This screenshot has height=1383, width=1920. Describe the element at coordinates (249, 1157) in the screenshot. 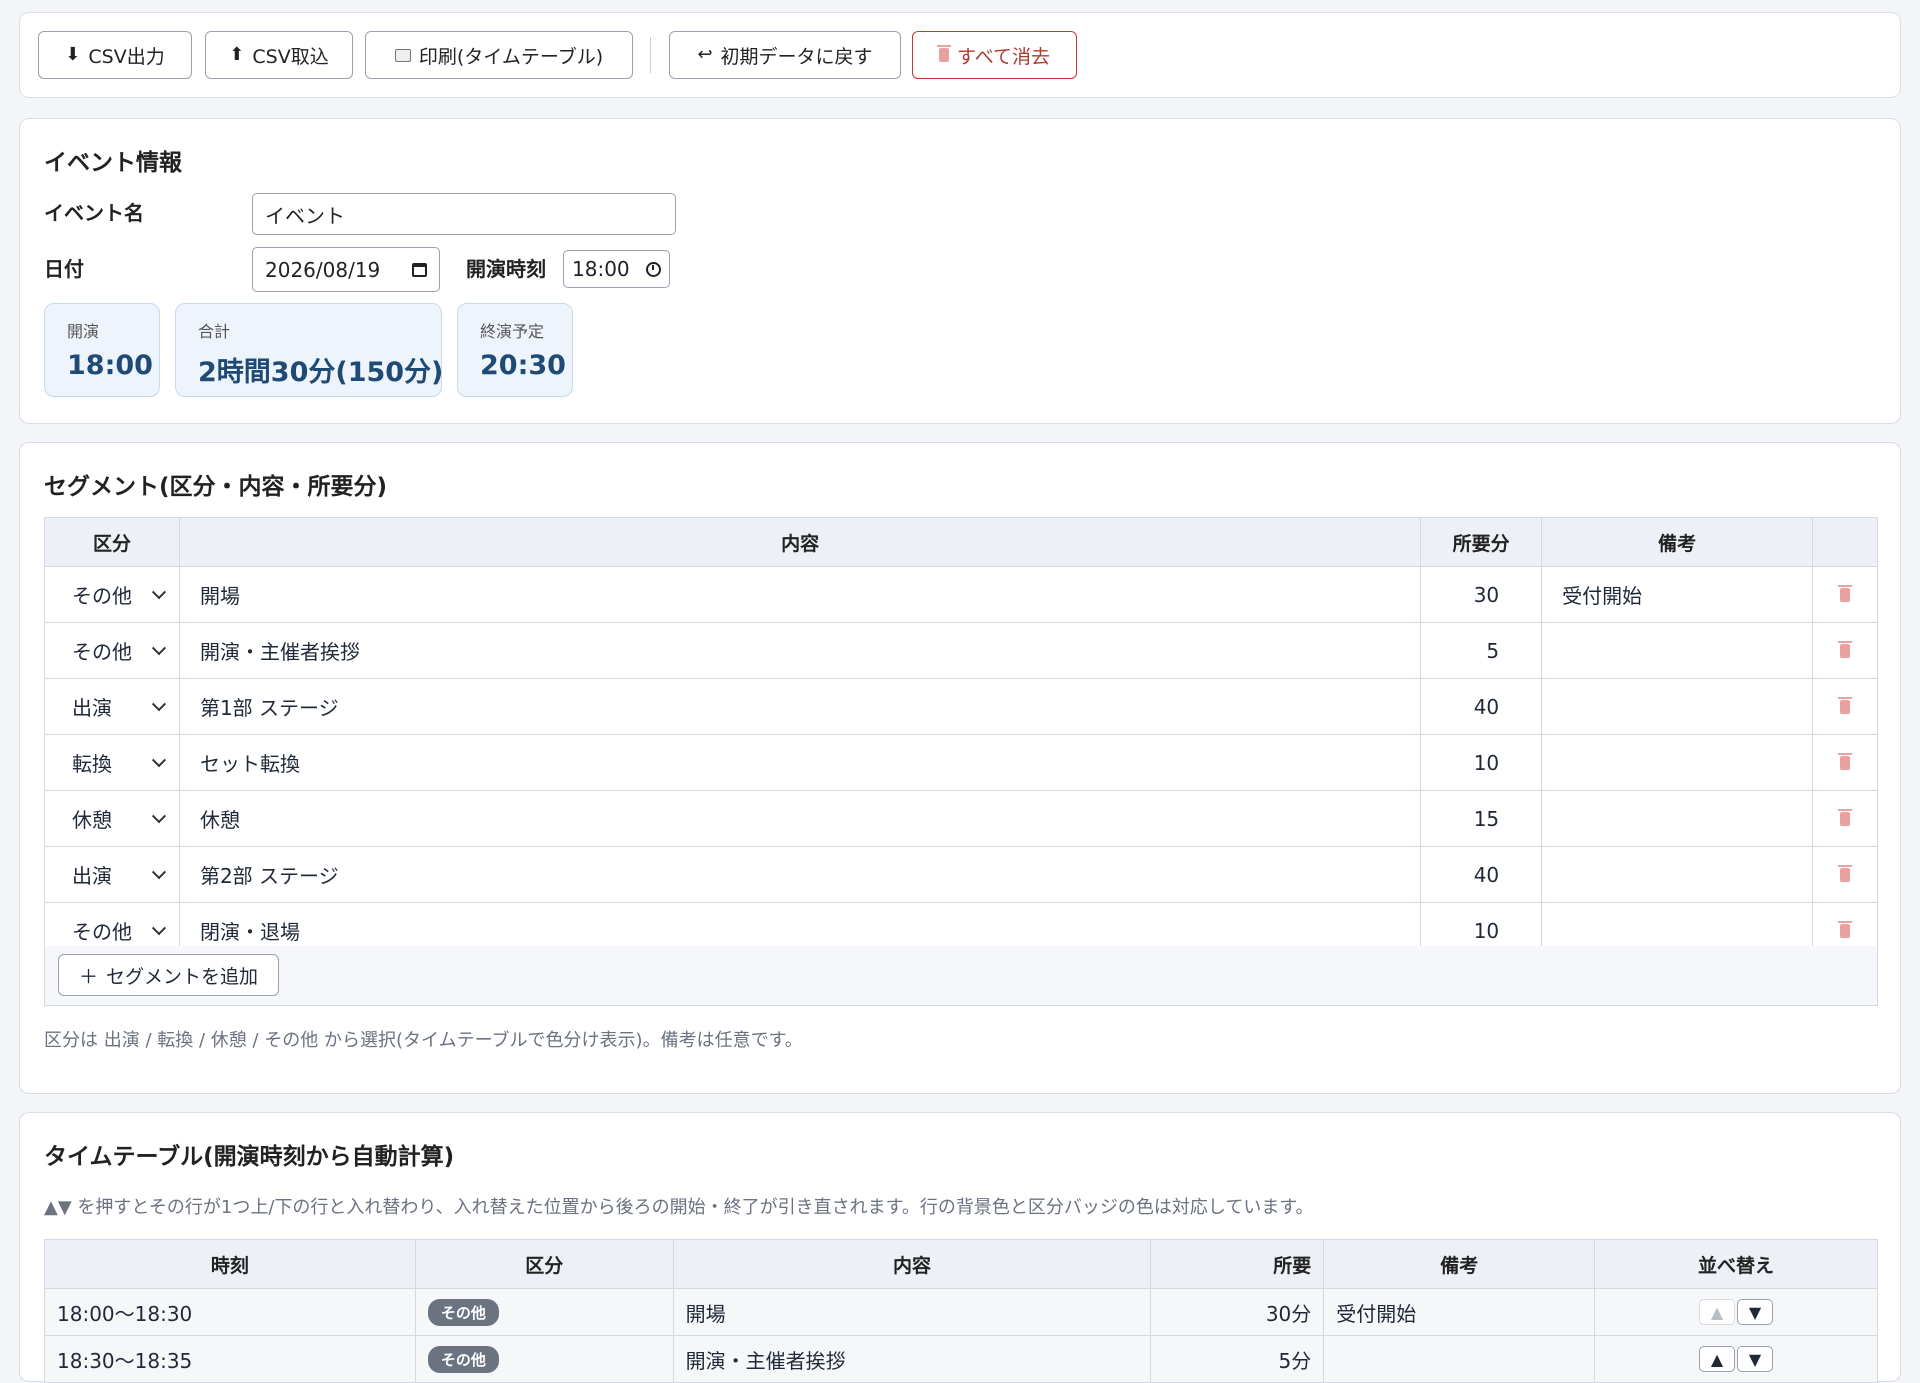

I see `timetable-heading: タイムテーブル(開演時刻から自動計算)` at that location.